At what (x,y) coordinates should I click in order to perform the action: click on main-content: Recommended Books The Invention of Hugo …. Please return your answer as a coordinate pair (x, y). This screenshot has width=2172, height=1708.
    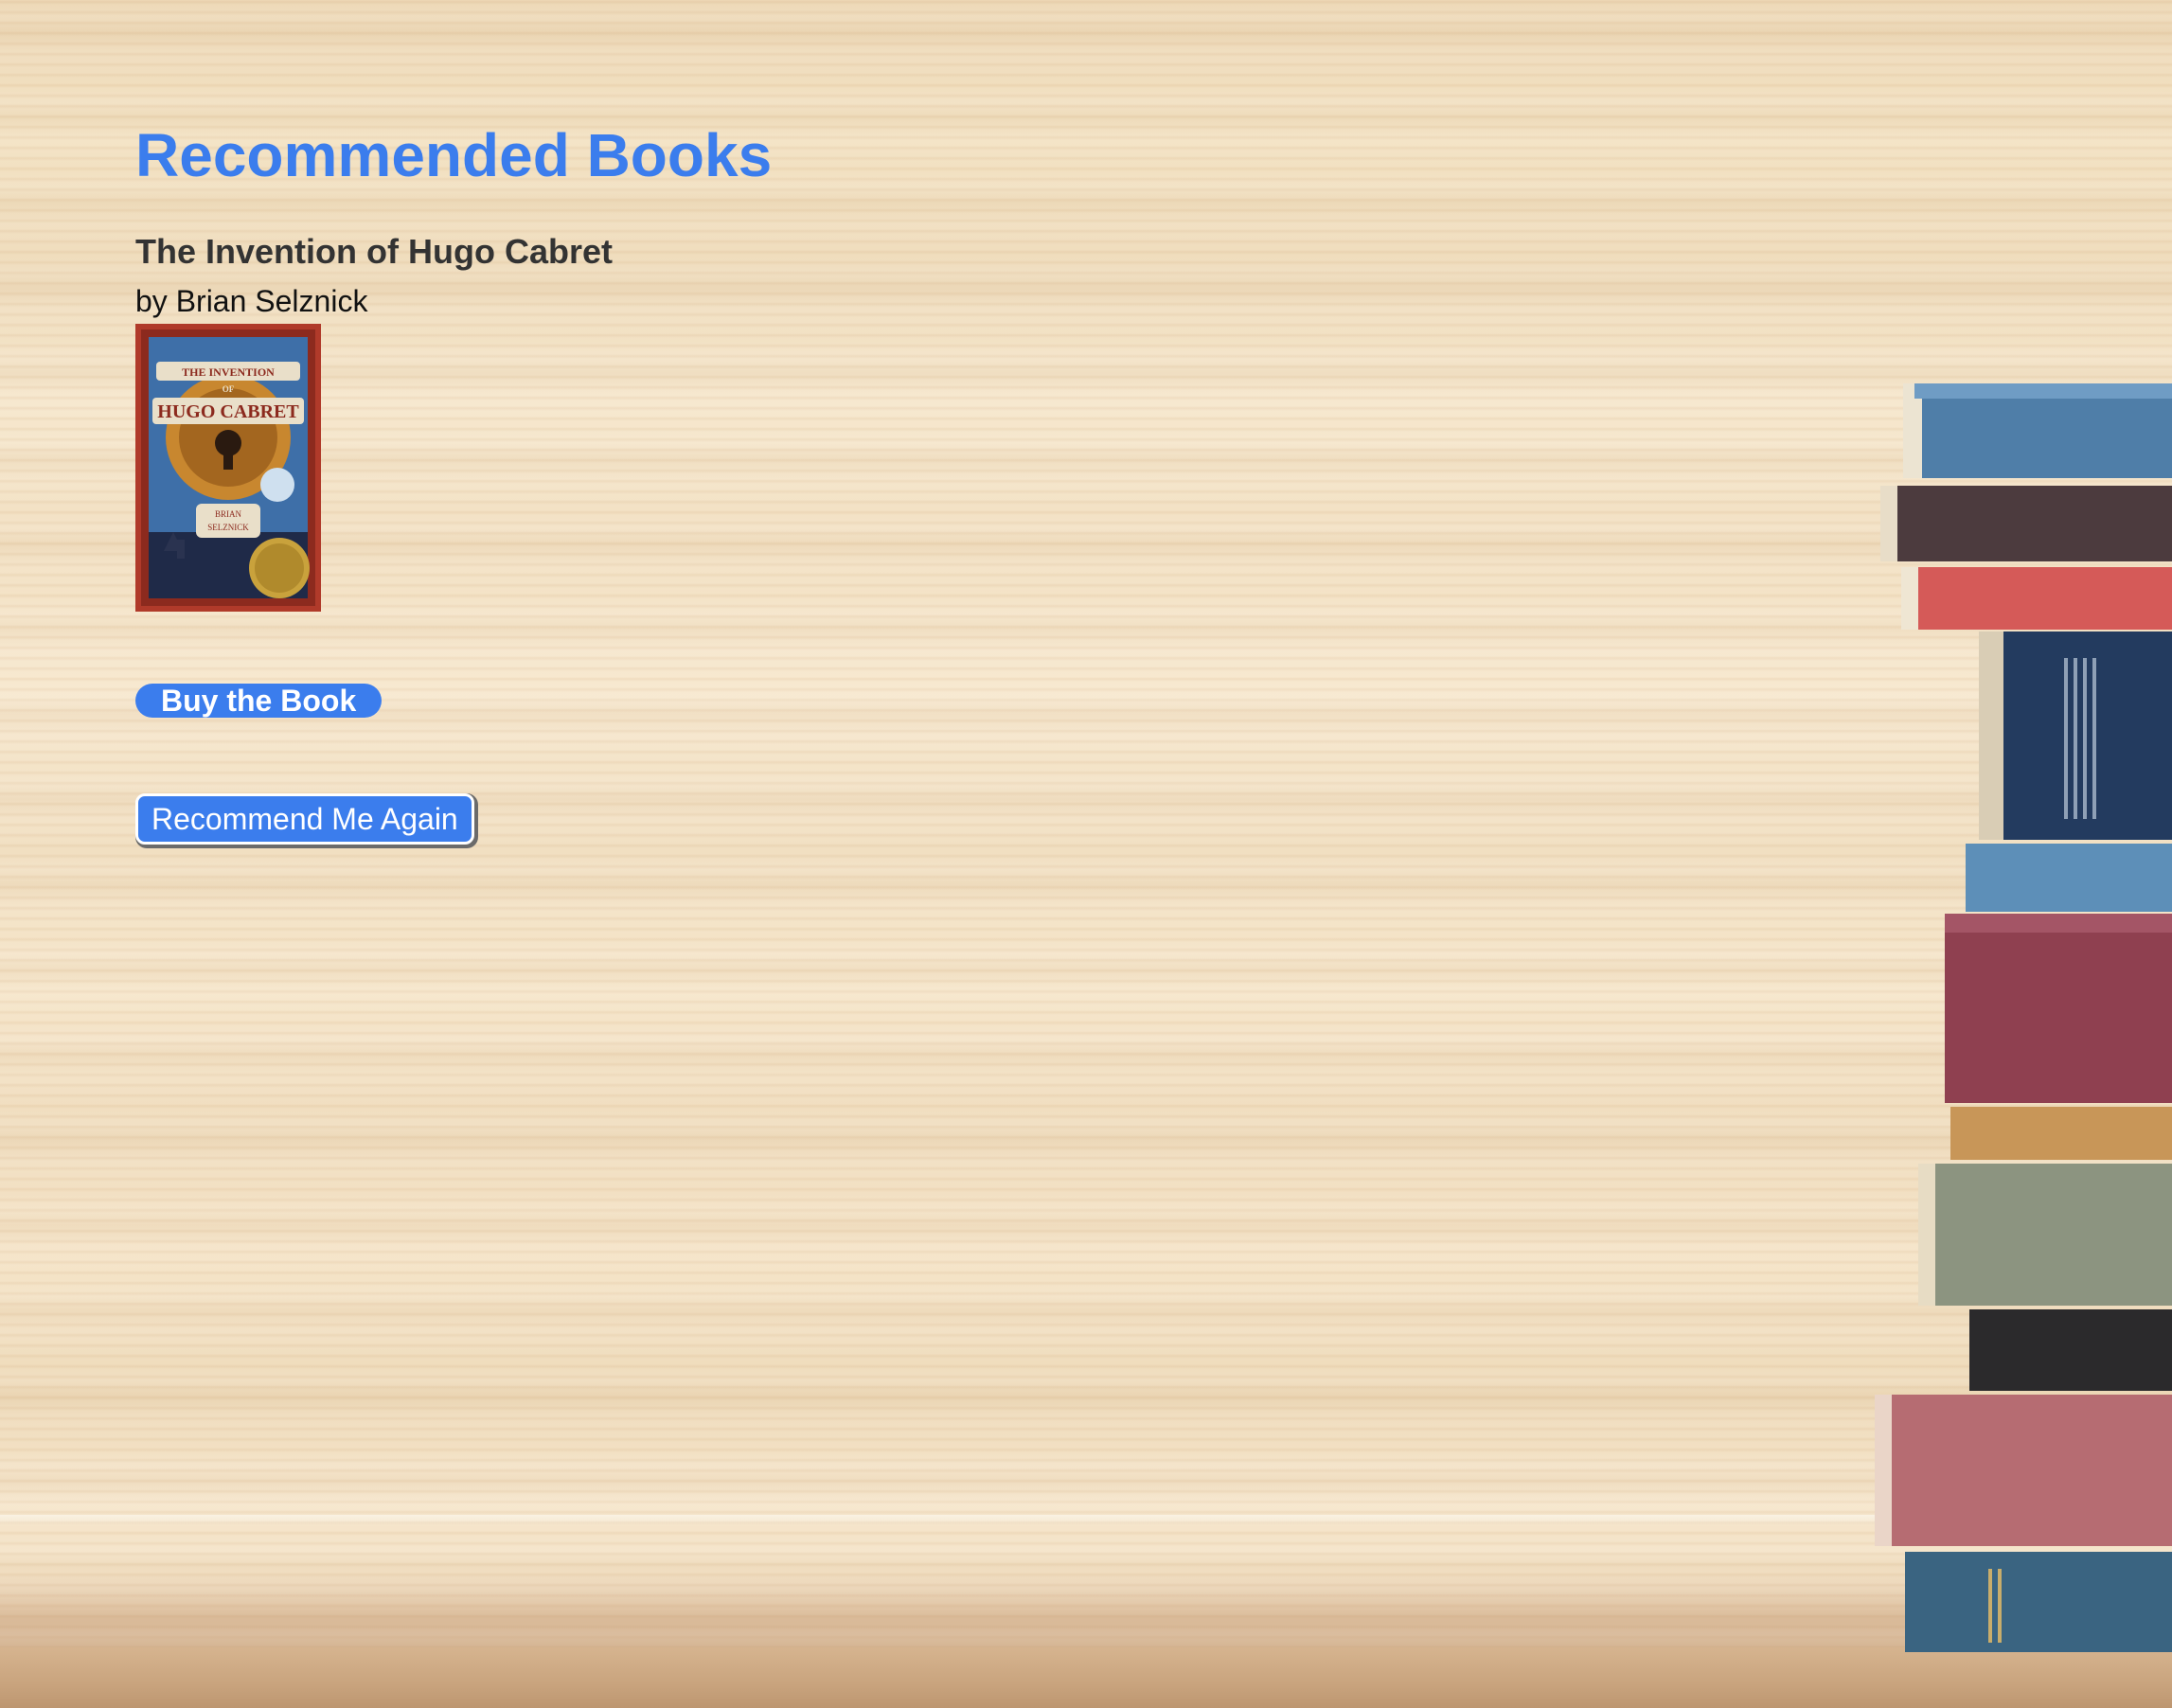
    Looking at the image, I should click on (453, 479).